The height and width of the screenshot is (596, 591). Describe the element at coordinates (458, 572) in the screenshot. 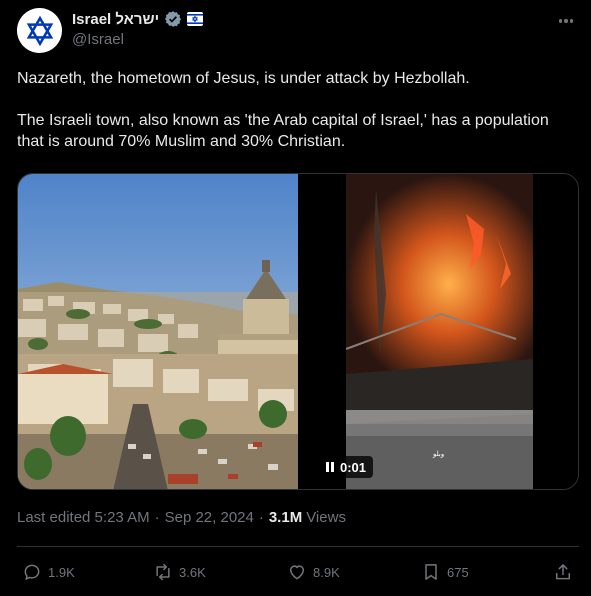

I see `bookmark-count: 675` at that location.